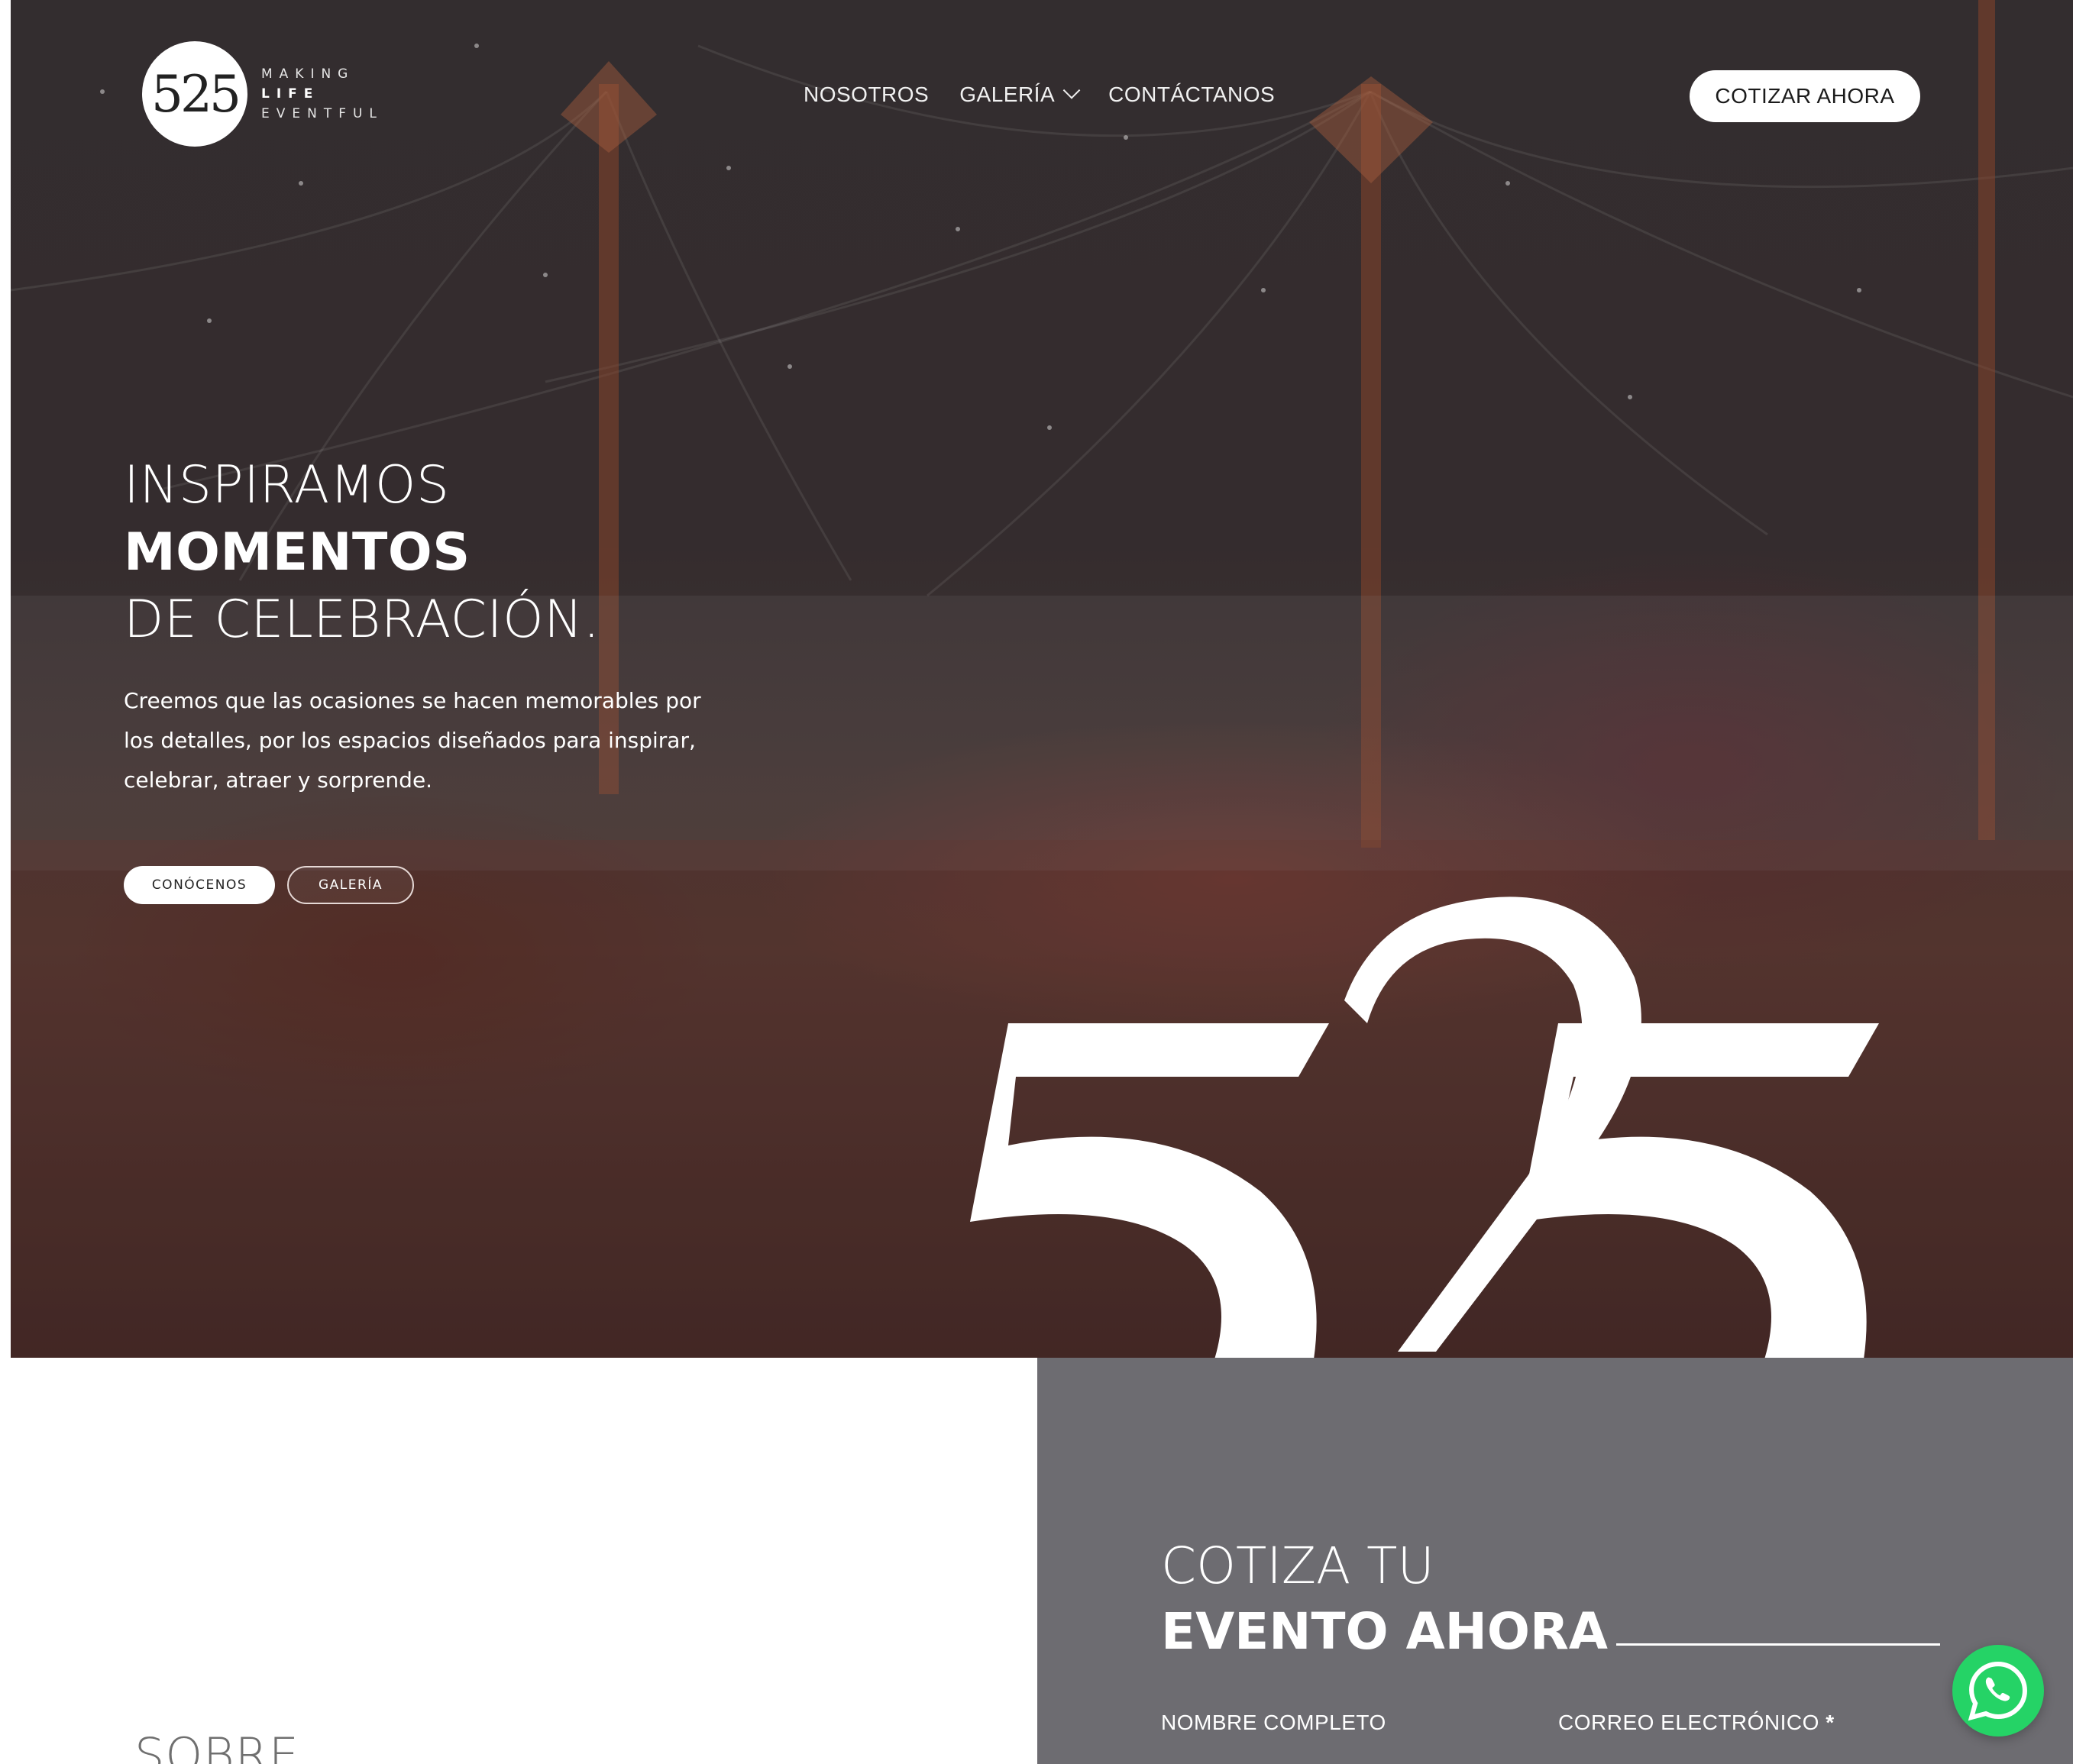  I want to click on headline-line1: INSPIRAMOS, so click(287, 485).